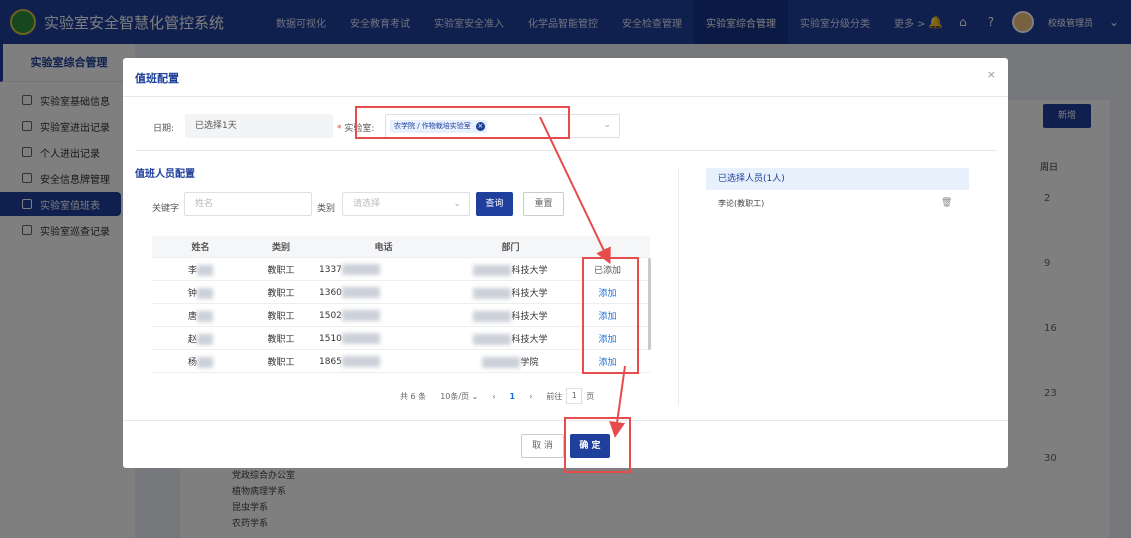  Describe the element at coordinates (510, 248) in the screenshot. I see `col-header-dept: 部门` at that location.